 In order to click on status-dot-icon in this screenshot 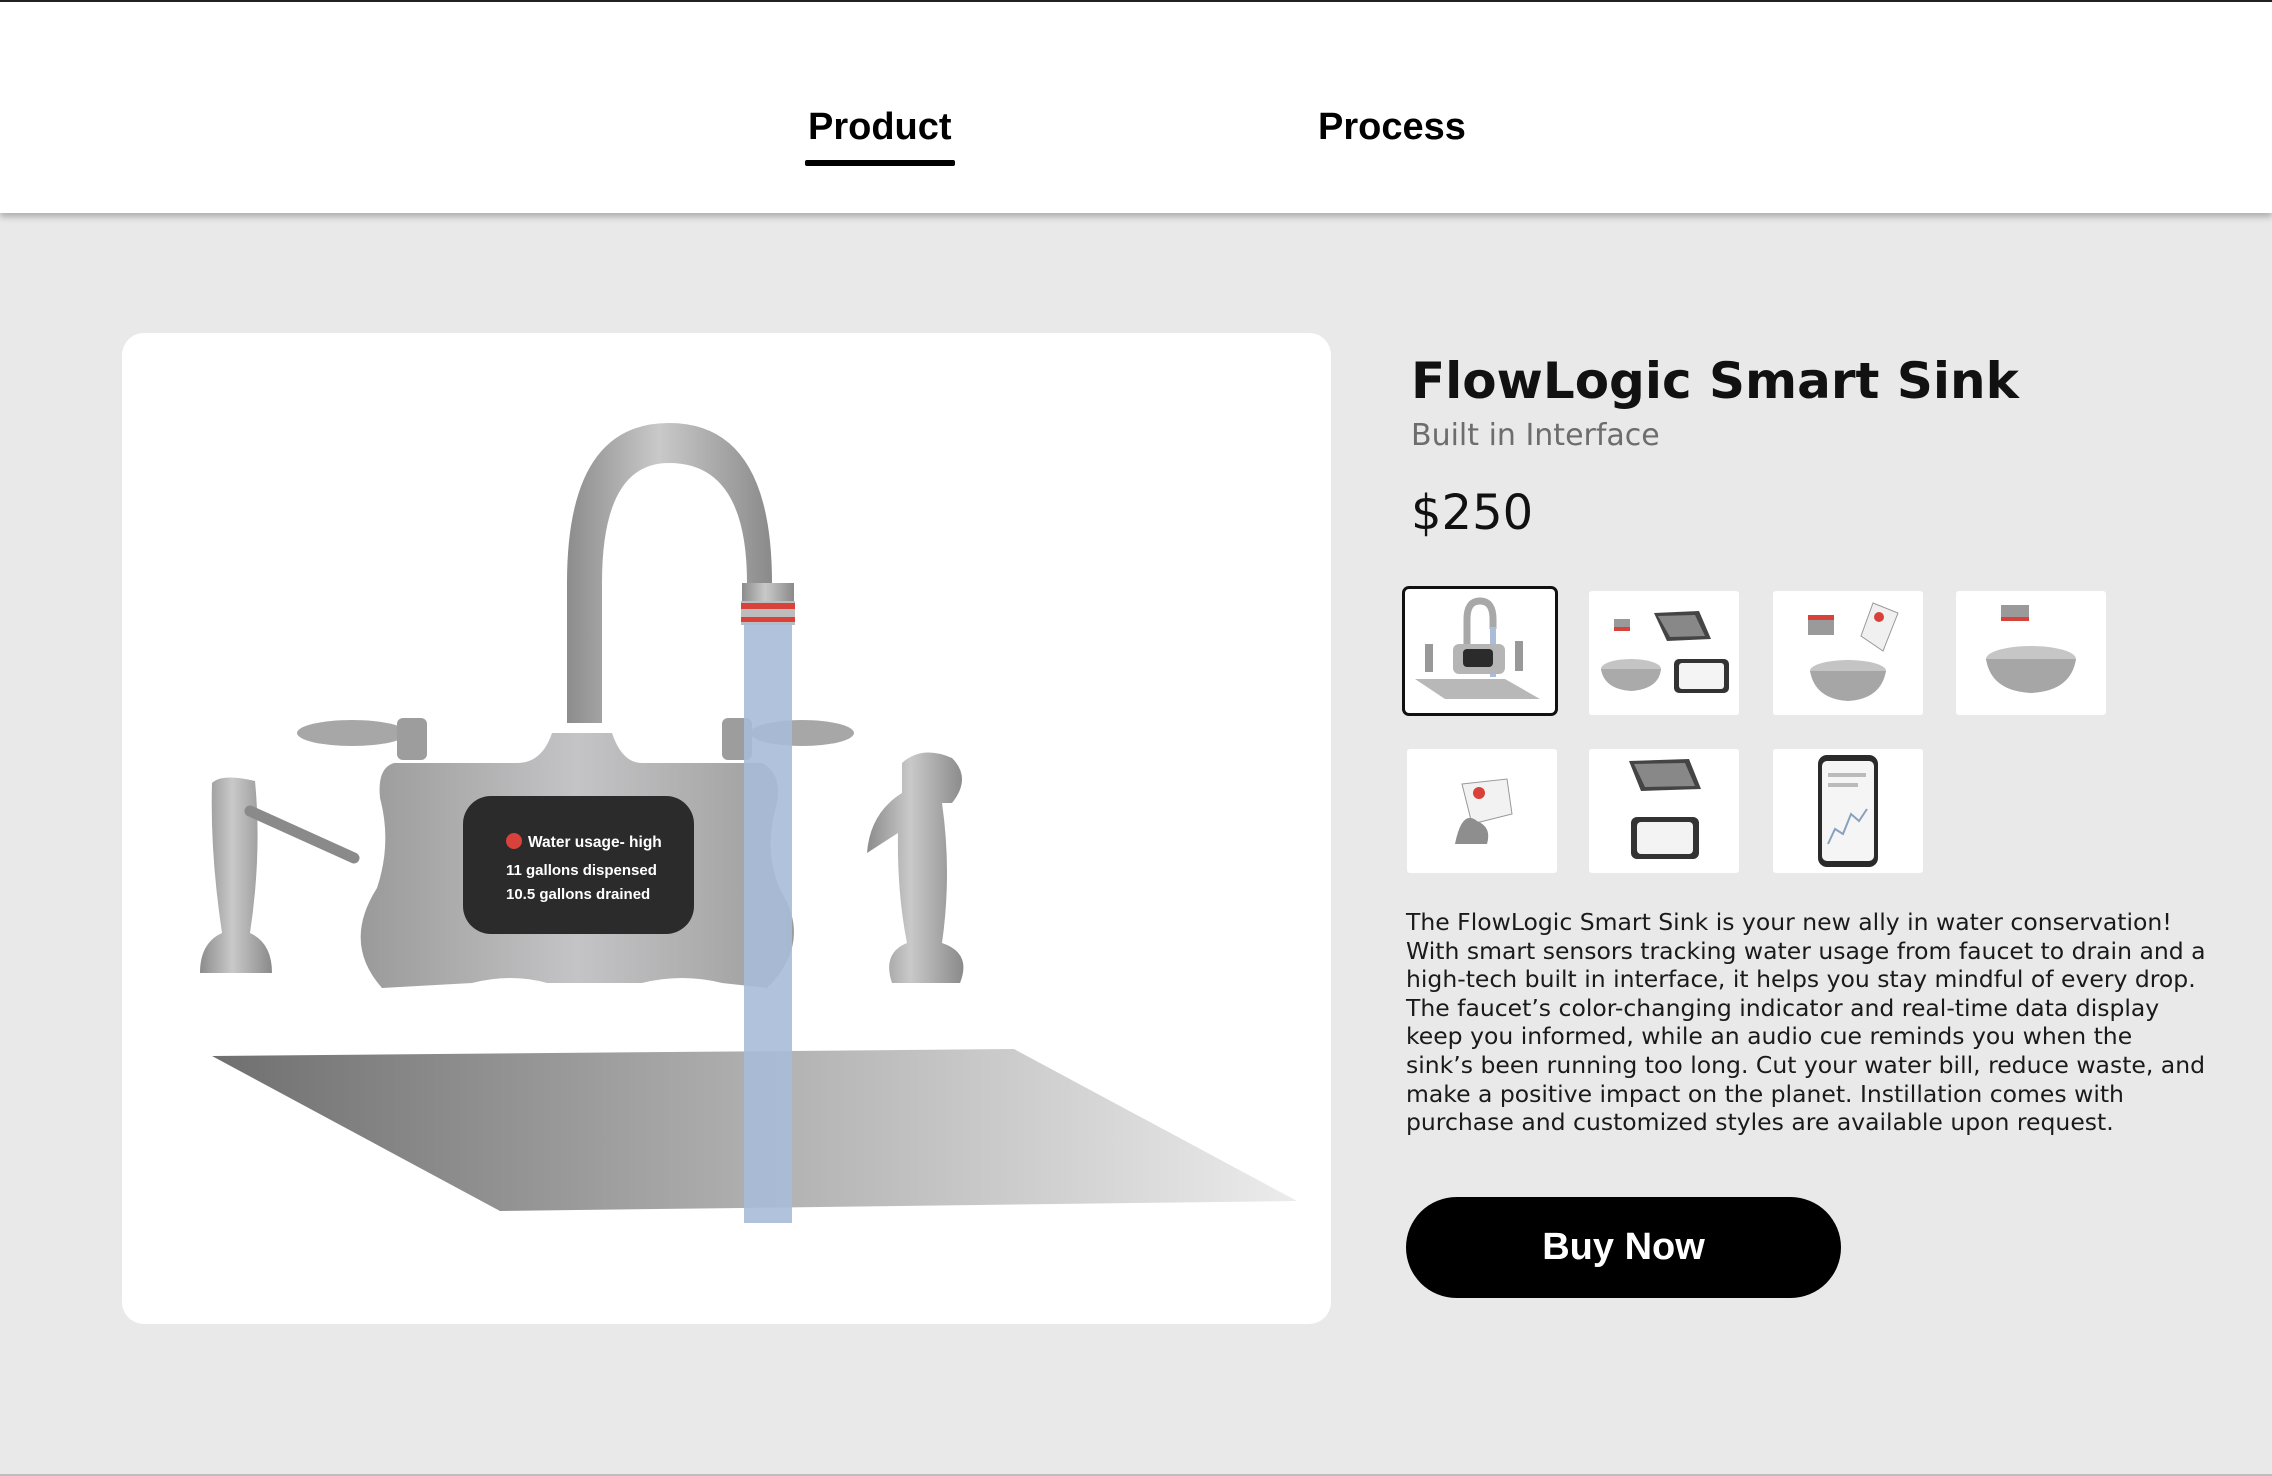, I will do `click(514, 841)`.